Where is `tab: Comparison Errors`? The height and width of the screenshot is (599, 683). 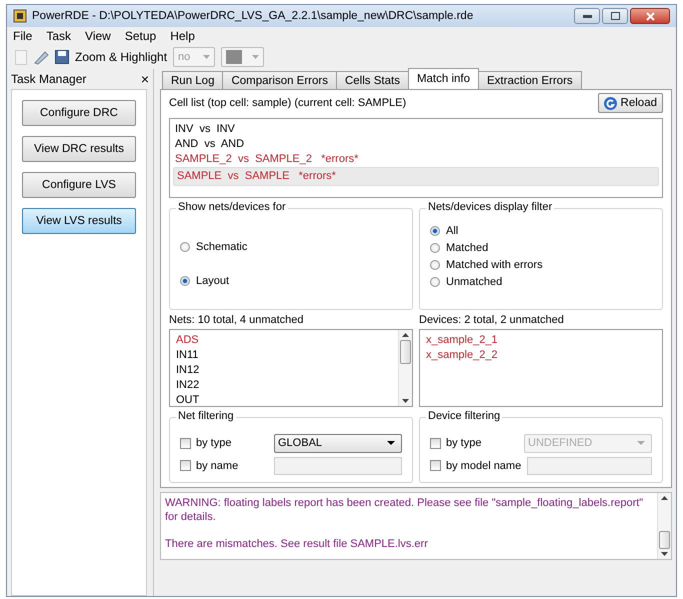 tab: Comparison Errors is located at coordinates (279, 80).